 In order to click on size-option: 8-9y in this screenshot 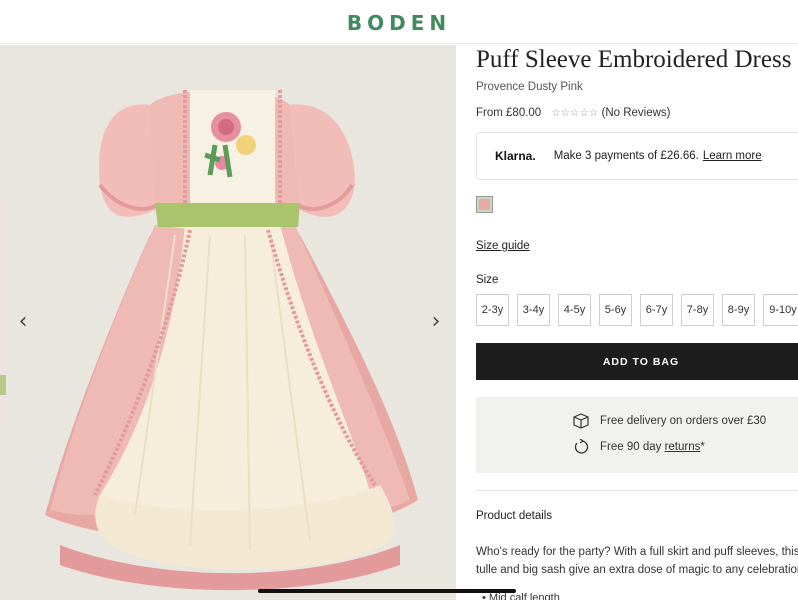, I will do `click(738, 310)`.